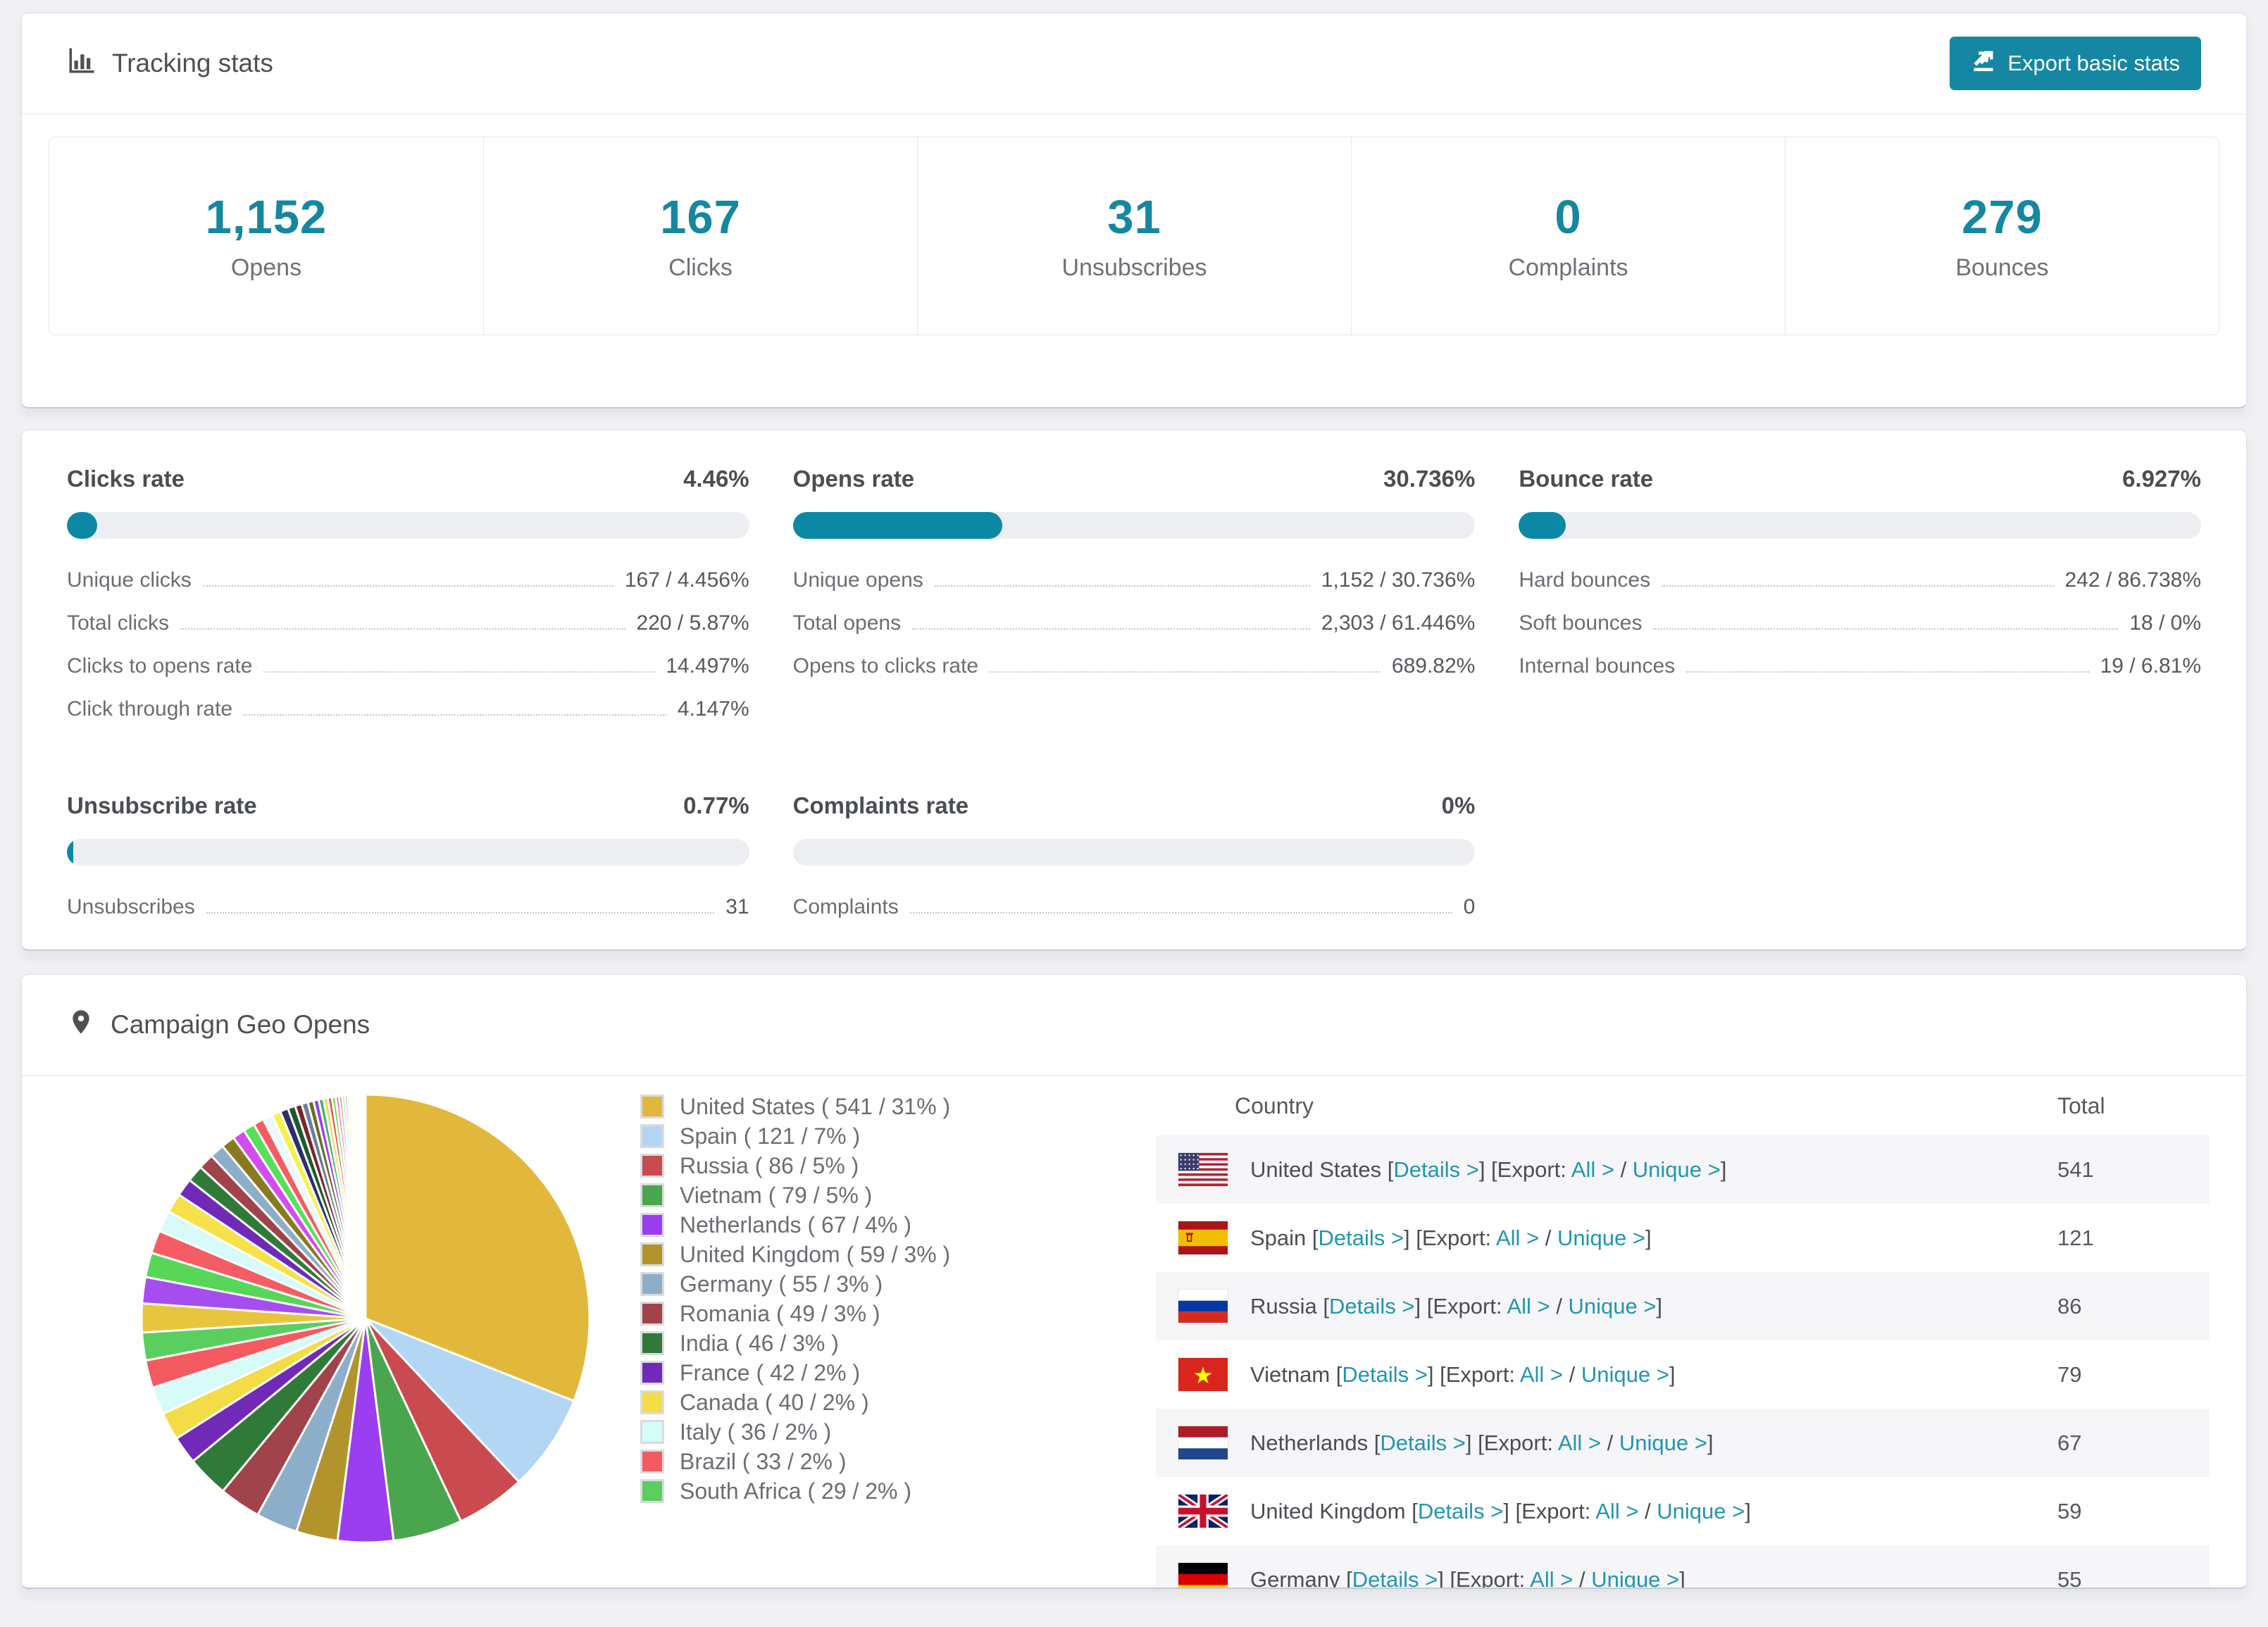 This screenshot has width=2268, height=1627. What do you see at coordinates (716, 805) in the screenshot?
I see `rate-value: 0.77%` at bounding box center [716, 805].